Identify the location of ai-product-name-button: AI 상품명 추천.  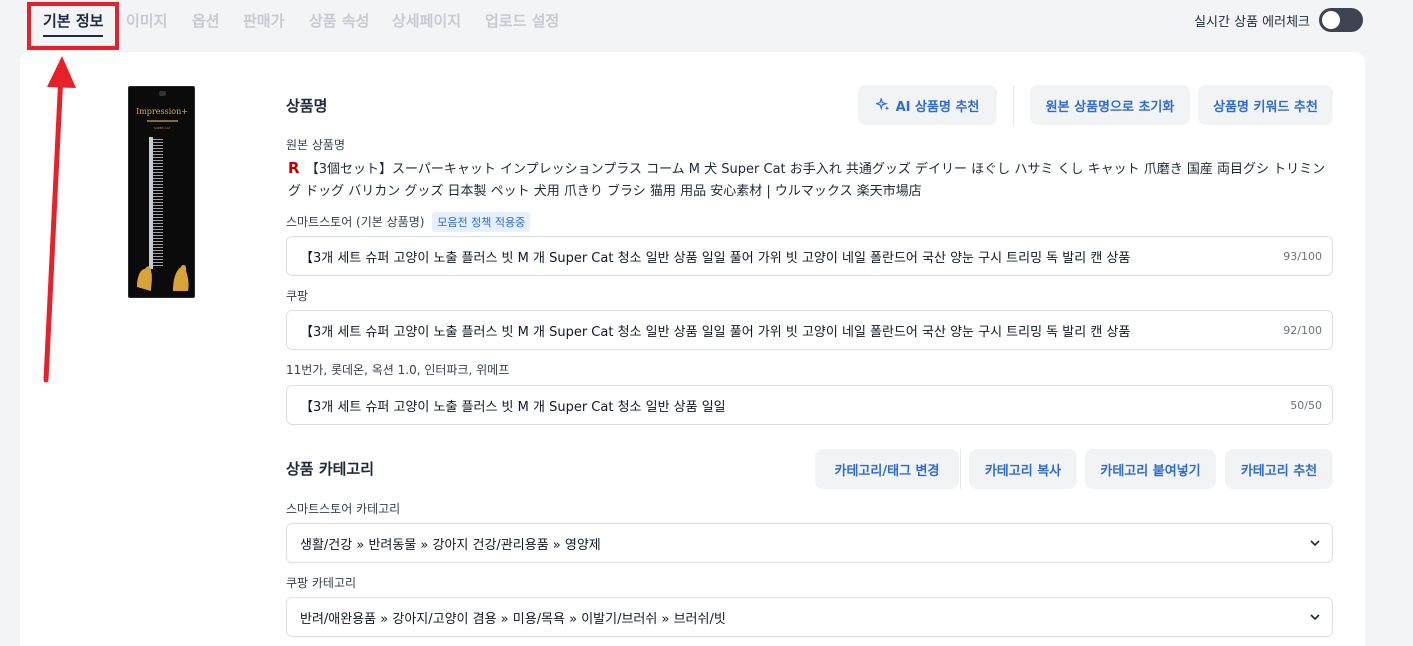
(927, 105).